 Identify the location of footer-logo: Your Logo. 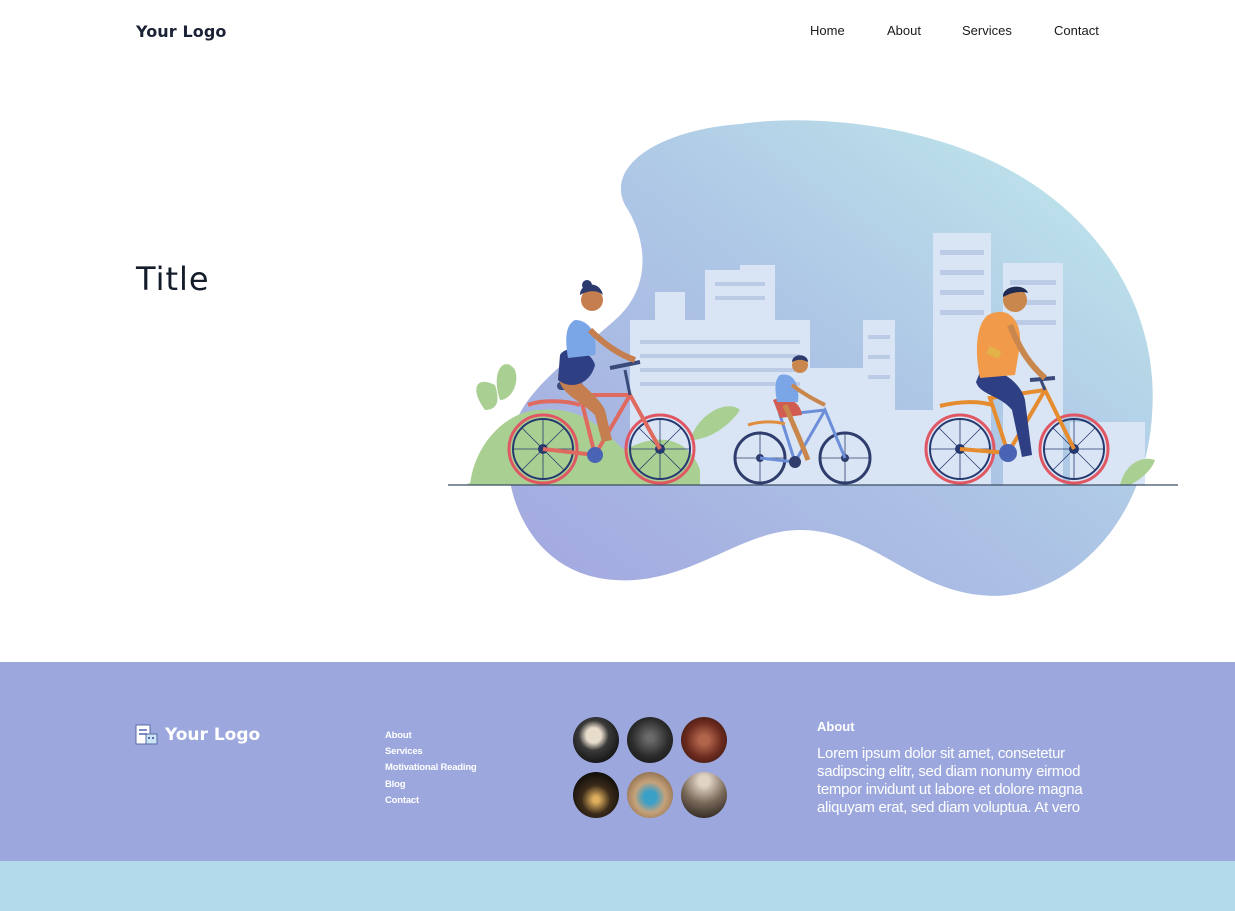
(197, 735).